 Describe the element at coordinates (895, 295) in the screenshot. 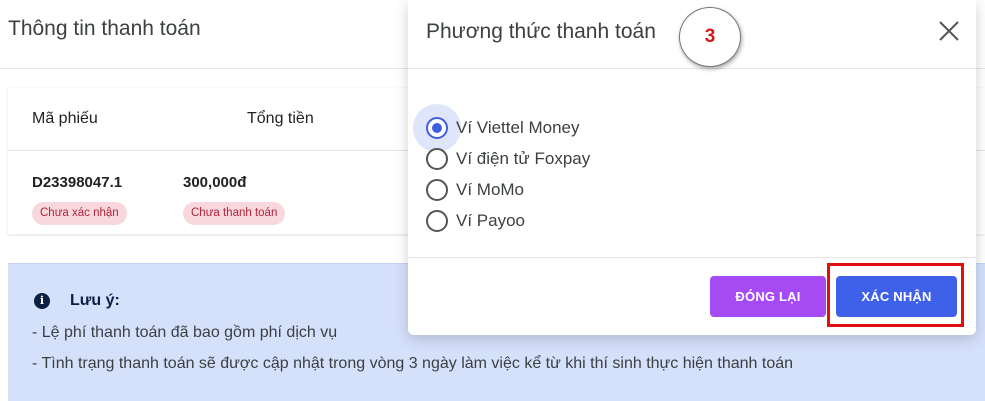

I see `confirm-button-highlight-box` at that location.